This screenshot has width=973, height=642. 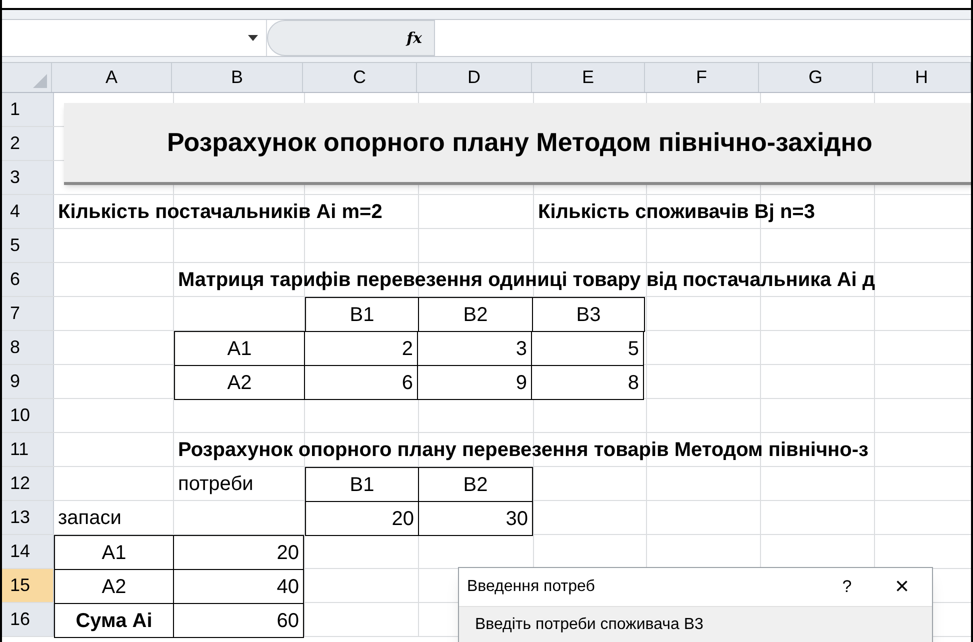 I want to click on select-all-icon, so click(x=40, y=81).